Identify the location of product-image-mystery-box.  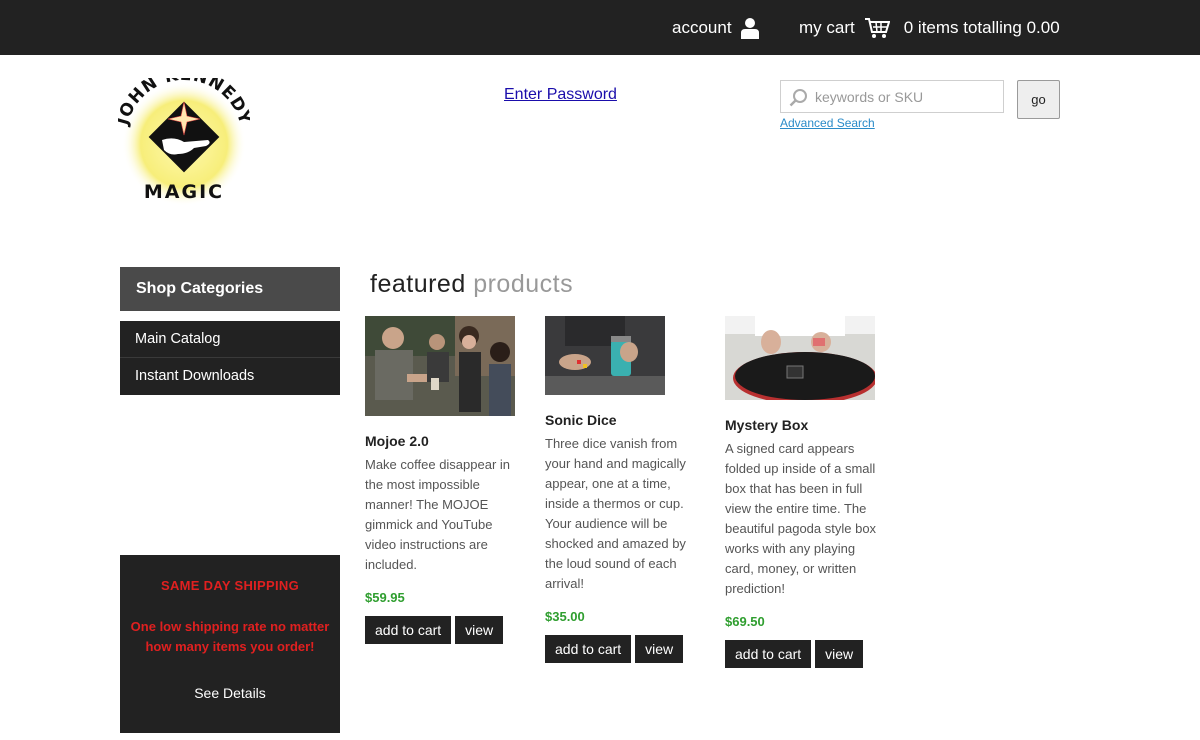
(800, 358).